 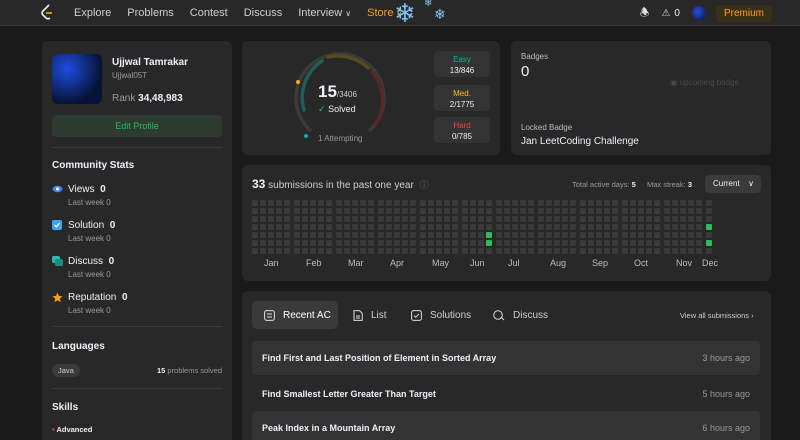 I want to click on tab-solutions: Solutions, so click(x=441, y=315).